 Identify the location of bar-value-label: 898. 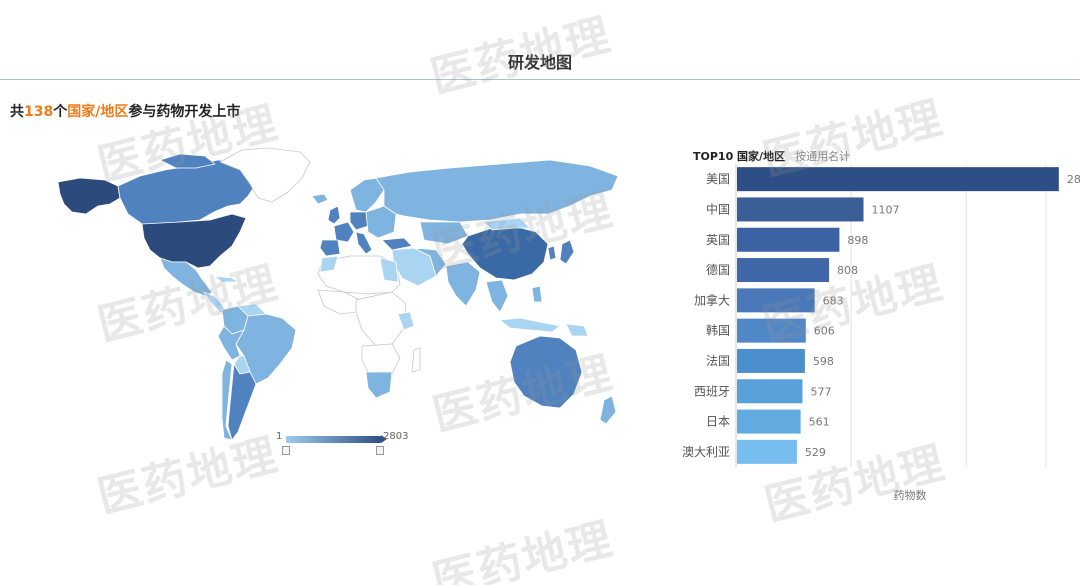
(857, 240).